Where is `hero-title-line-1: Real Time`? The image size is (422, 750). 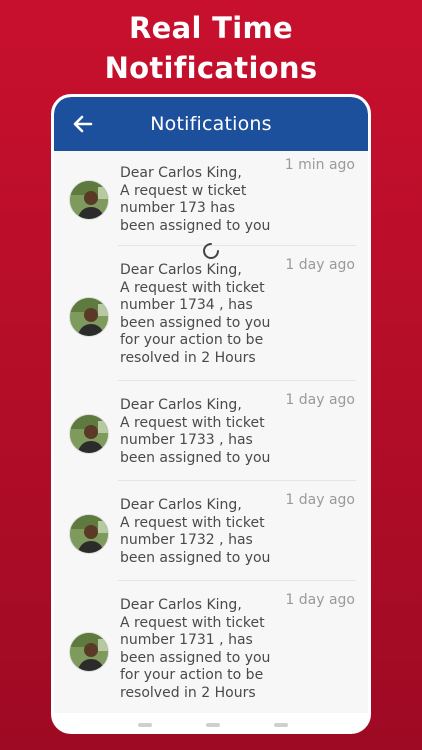 hero-title-line-1: Real Time is located at coordinates (211, 28).